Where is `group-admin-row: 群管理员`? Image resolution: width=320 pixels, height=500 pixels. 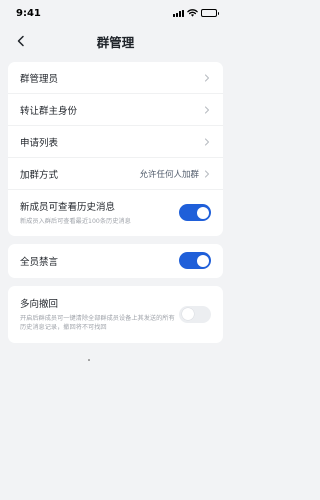
group-admin-row: 群管理员 is located at coordinates (115, 78).